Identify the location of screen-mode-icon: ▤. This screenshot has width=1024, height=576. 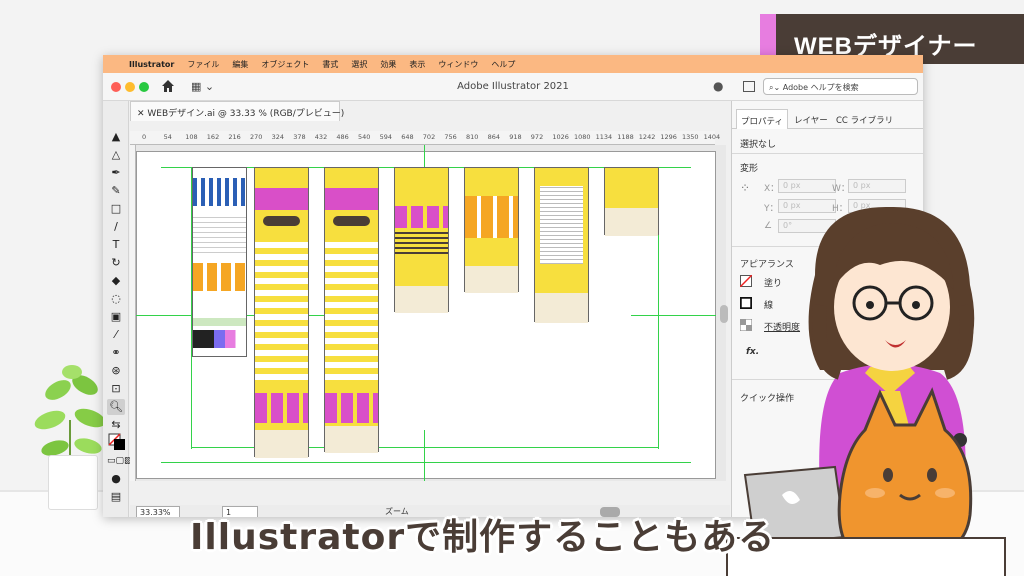
(116, 497).